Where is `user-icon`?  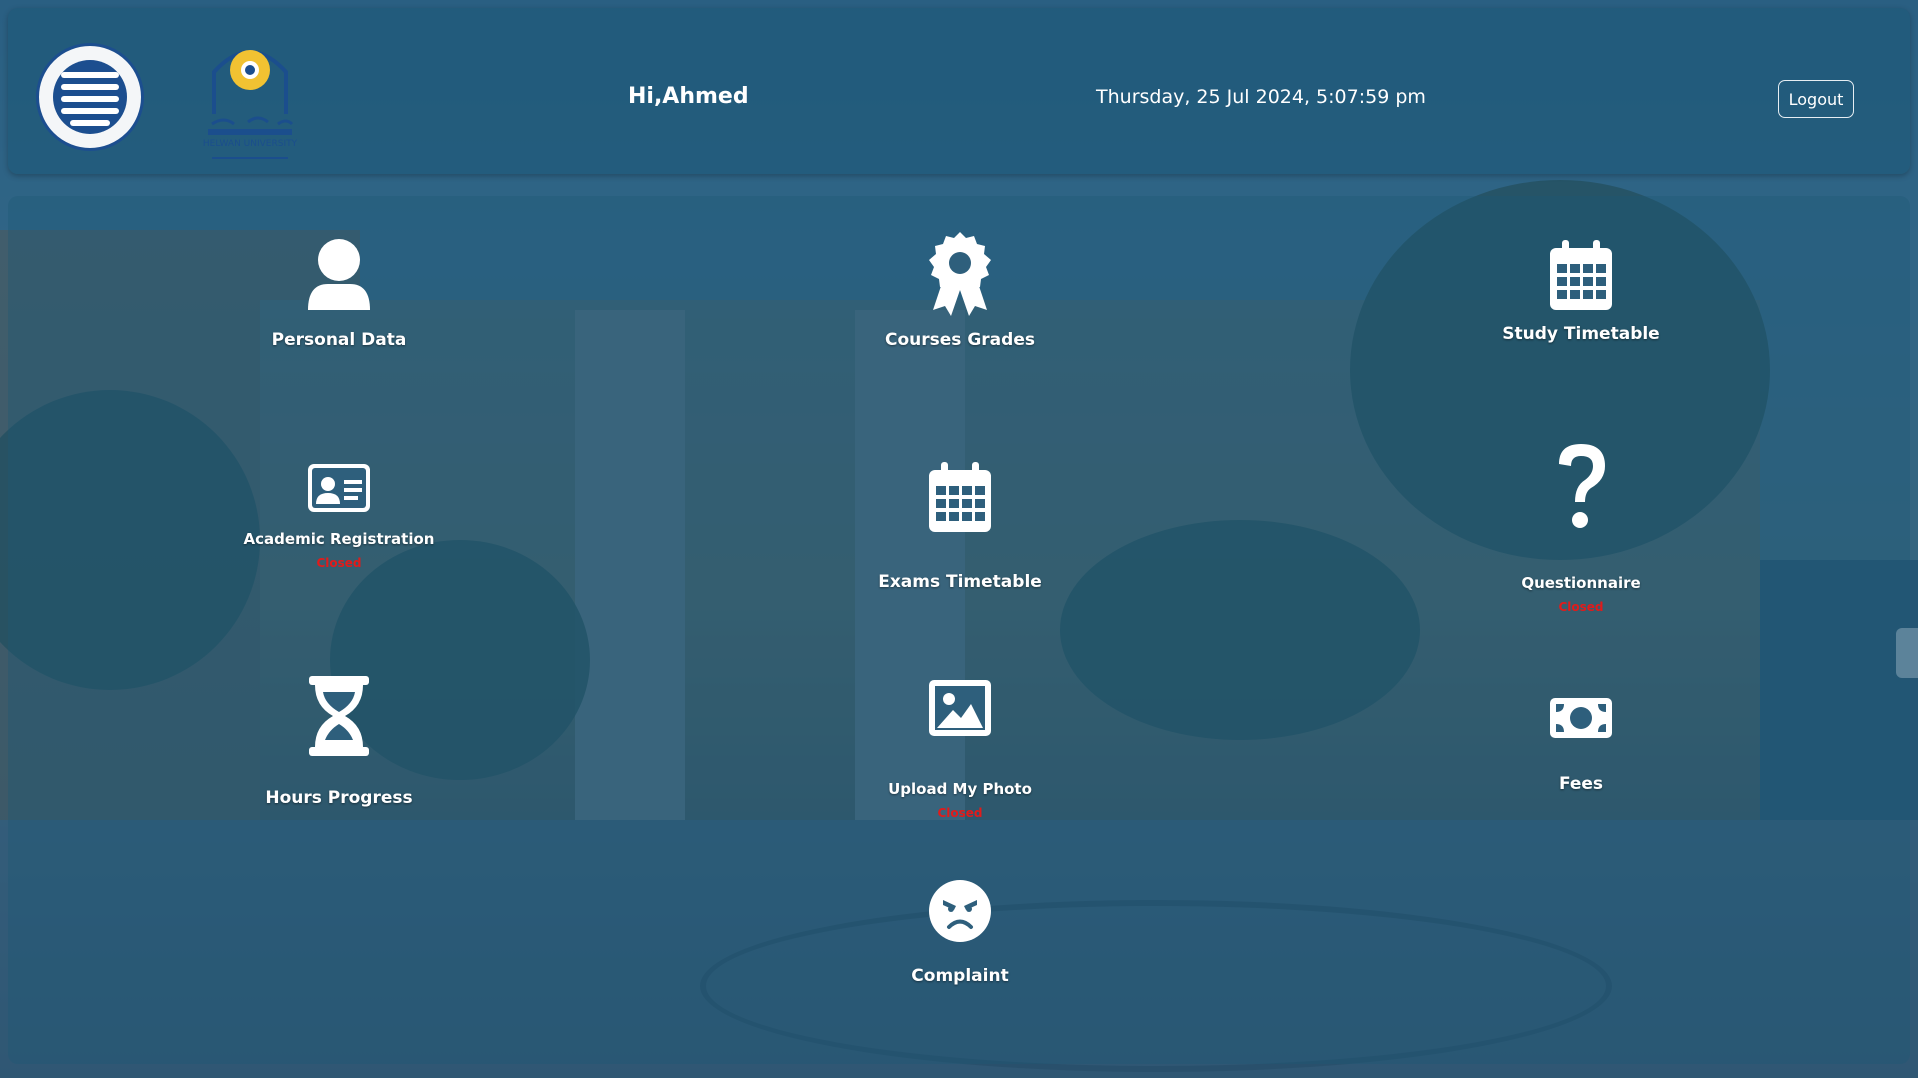 user-icon is located at coordinates (339, 274).